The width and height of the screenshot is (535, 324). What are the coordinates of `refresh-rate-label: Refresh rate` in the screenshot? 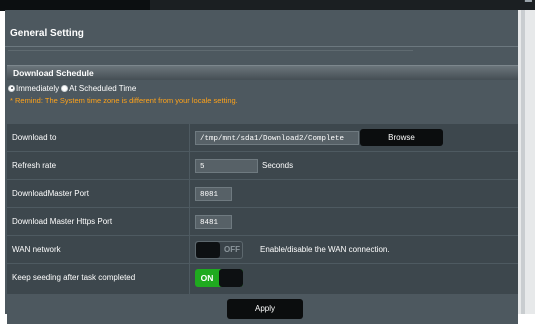 It's located at (34, 165).